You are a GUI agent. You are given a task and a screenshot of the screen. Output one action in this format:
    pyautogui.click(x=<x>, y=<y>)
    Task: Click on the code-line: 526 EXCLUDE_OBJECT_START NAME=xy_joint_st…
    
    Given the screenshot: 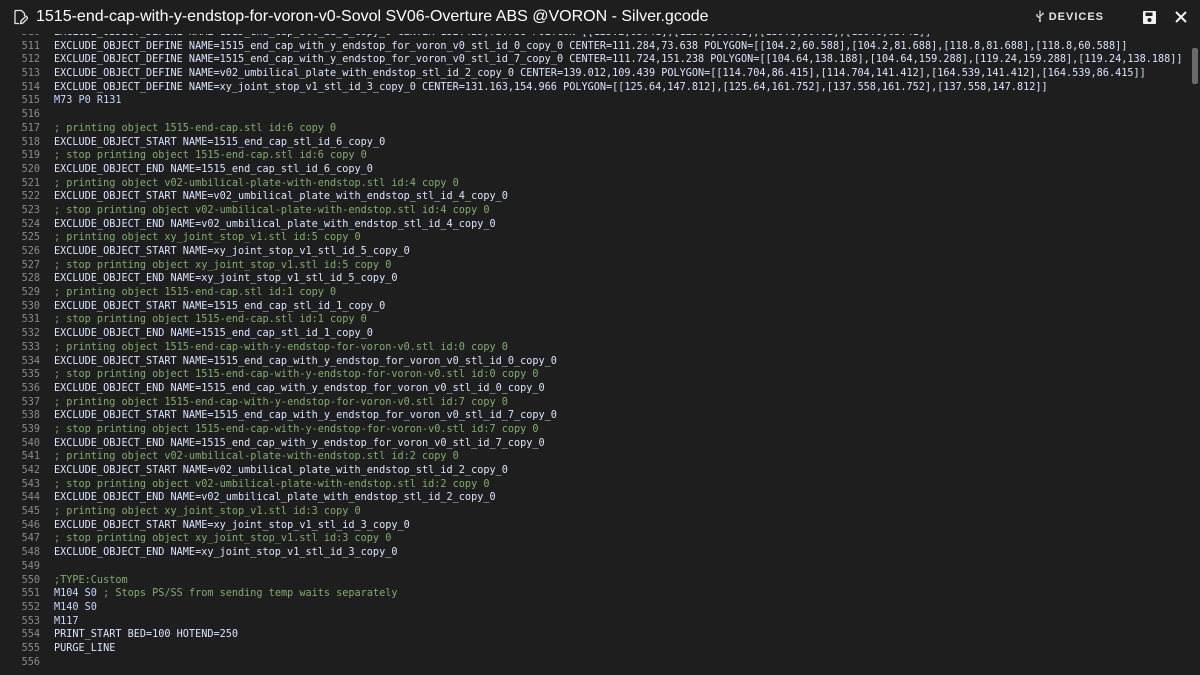 What is the action you would take?
    pyautogui.click(x=594, y=252)
    